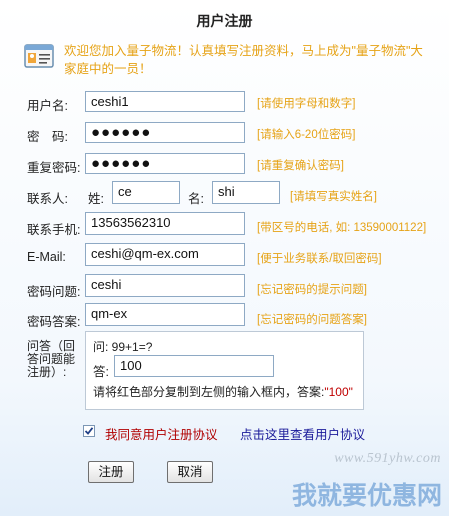 Image resolution: width=449 pixels, height=516 pixels. Describe the element at coordinates (123, 347) in the screenshot. I see `captcha-question: 问: 99+1=?` at that location.